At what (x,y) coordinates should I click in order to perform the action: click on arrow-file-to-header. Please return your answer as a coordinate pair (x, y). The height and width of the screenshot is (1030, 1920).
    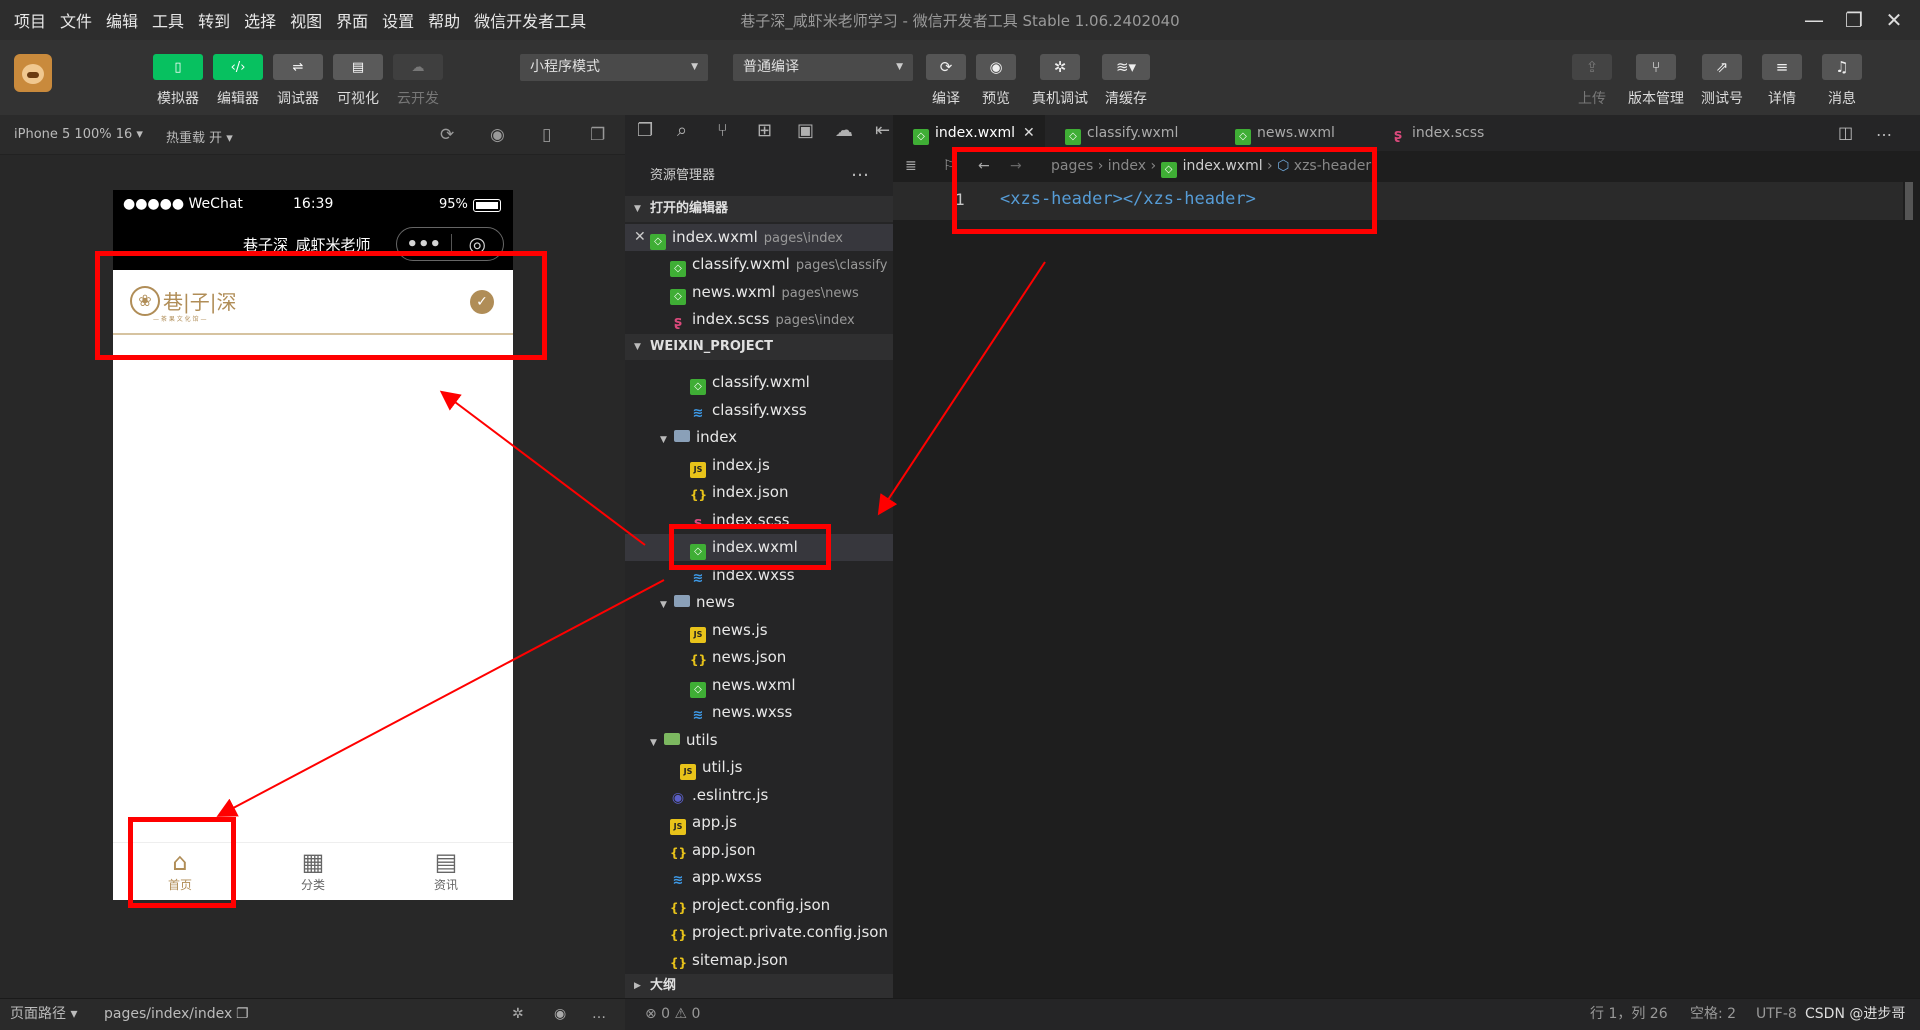
    Looking at the image, I should click on (542, 468).